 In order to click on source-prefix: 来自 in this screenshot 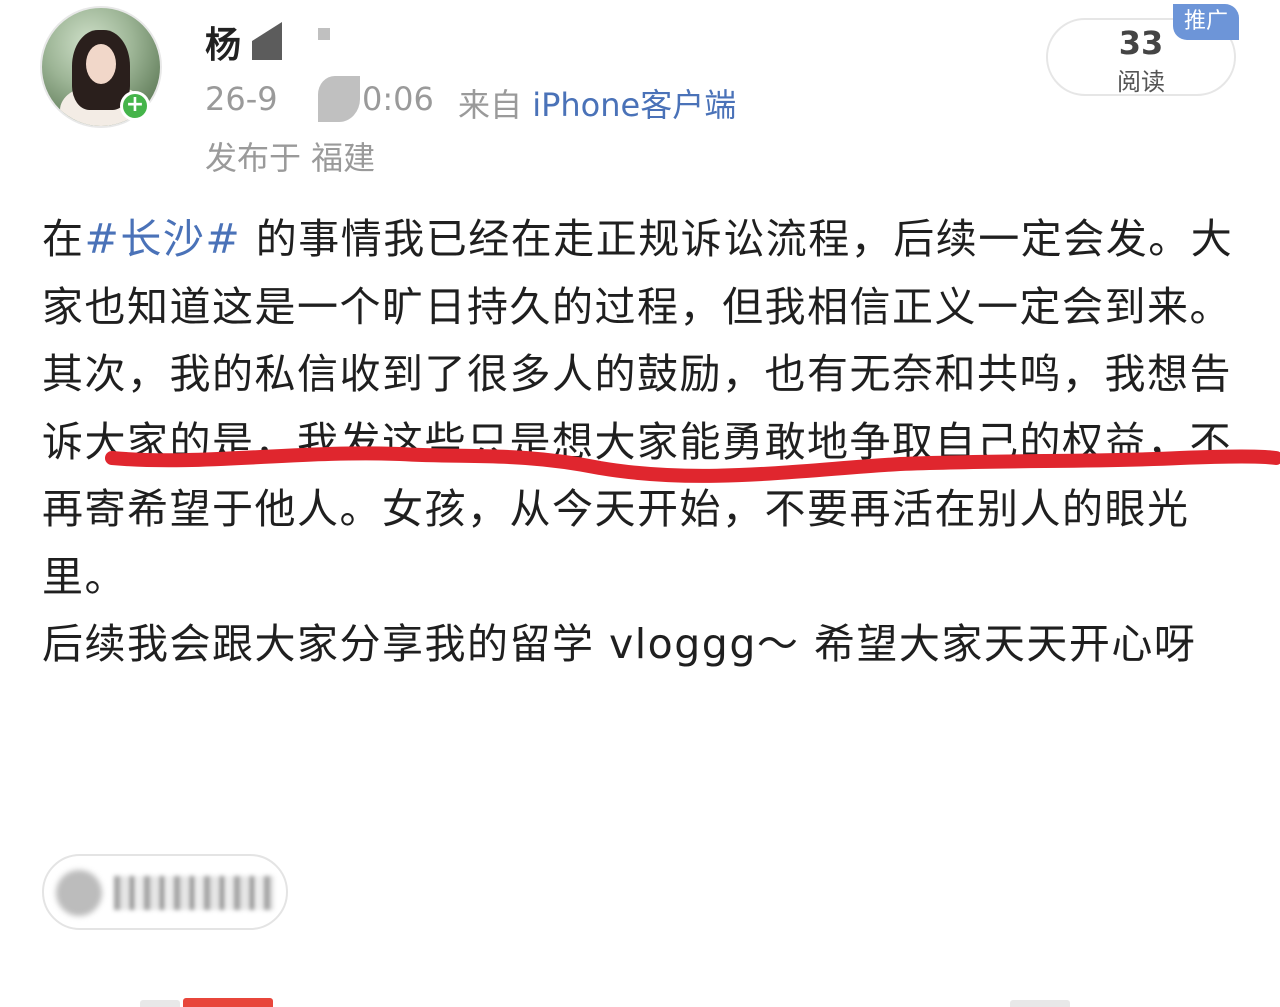, I will do `click(490, 105)`.